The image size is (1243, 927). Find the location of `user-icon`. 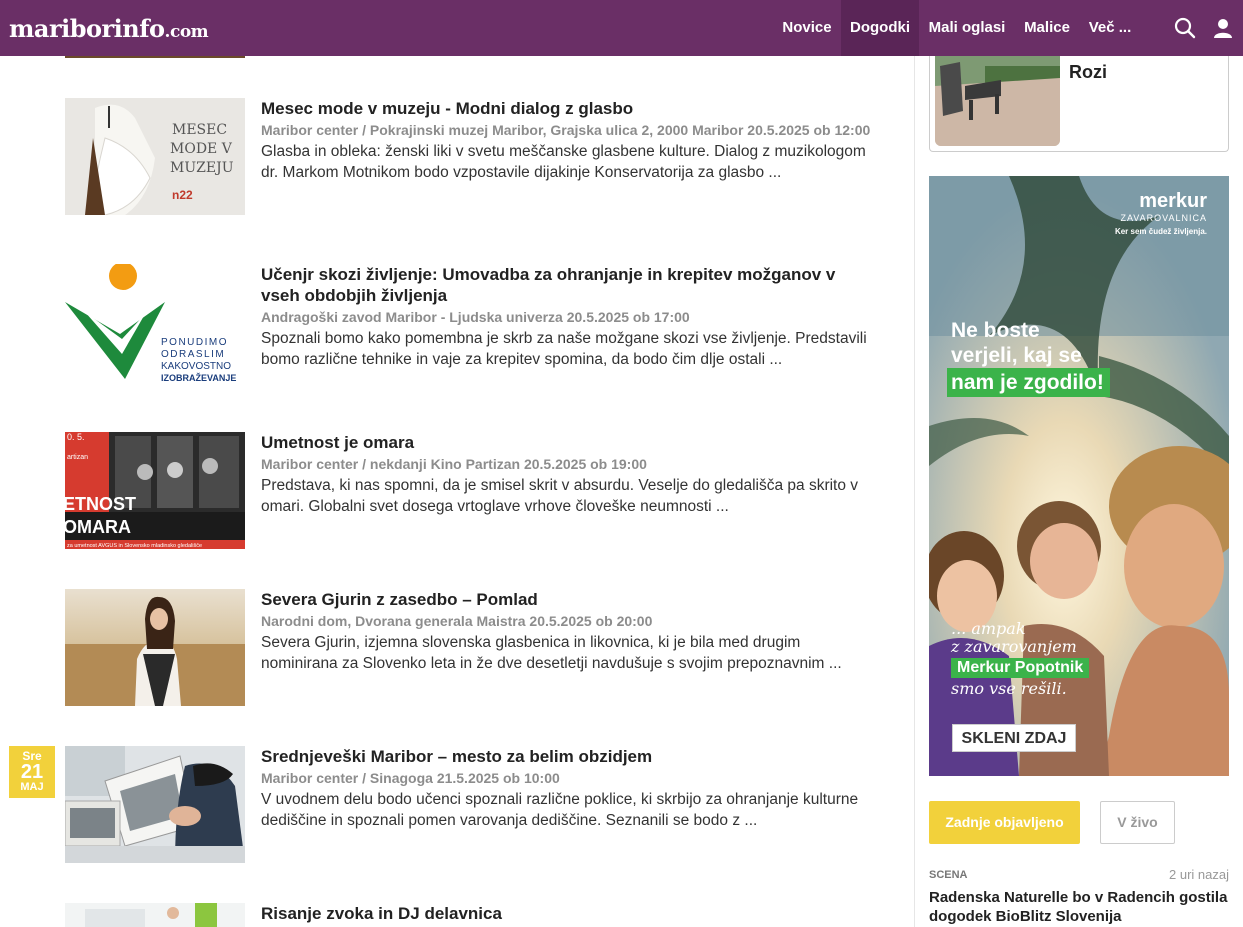

user-icon is located at coordinates (1223, 28).